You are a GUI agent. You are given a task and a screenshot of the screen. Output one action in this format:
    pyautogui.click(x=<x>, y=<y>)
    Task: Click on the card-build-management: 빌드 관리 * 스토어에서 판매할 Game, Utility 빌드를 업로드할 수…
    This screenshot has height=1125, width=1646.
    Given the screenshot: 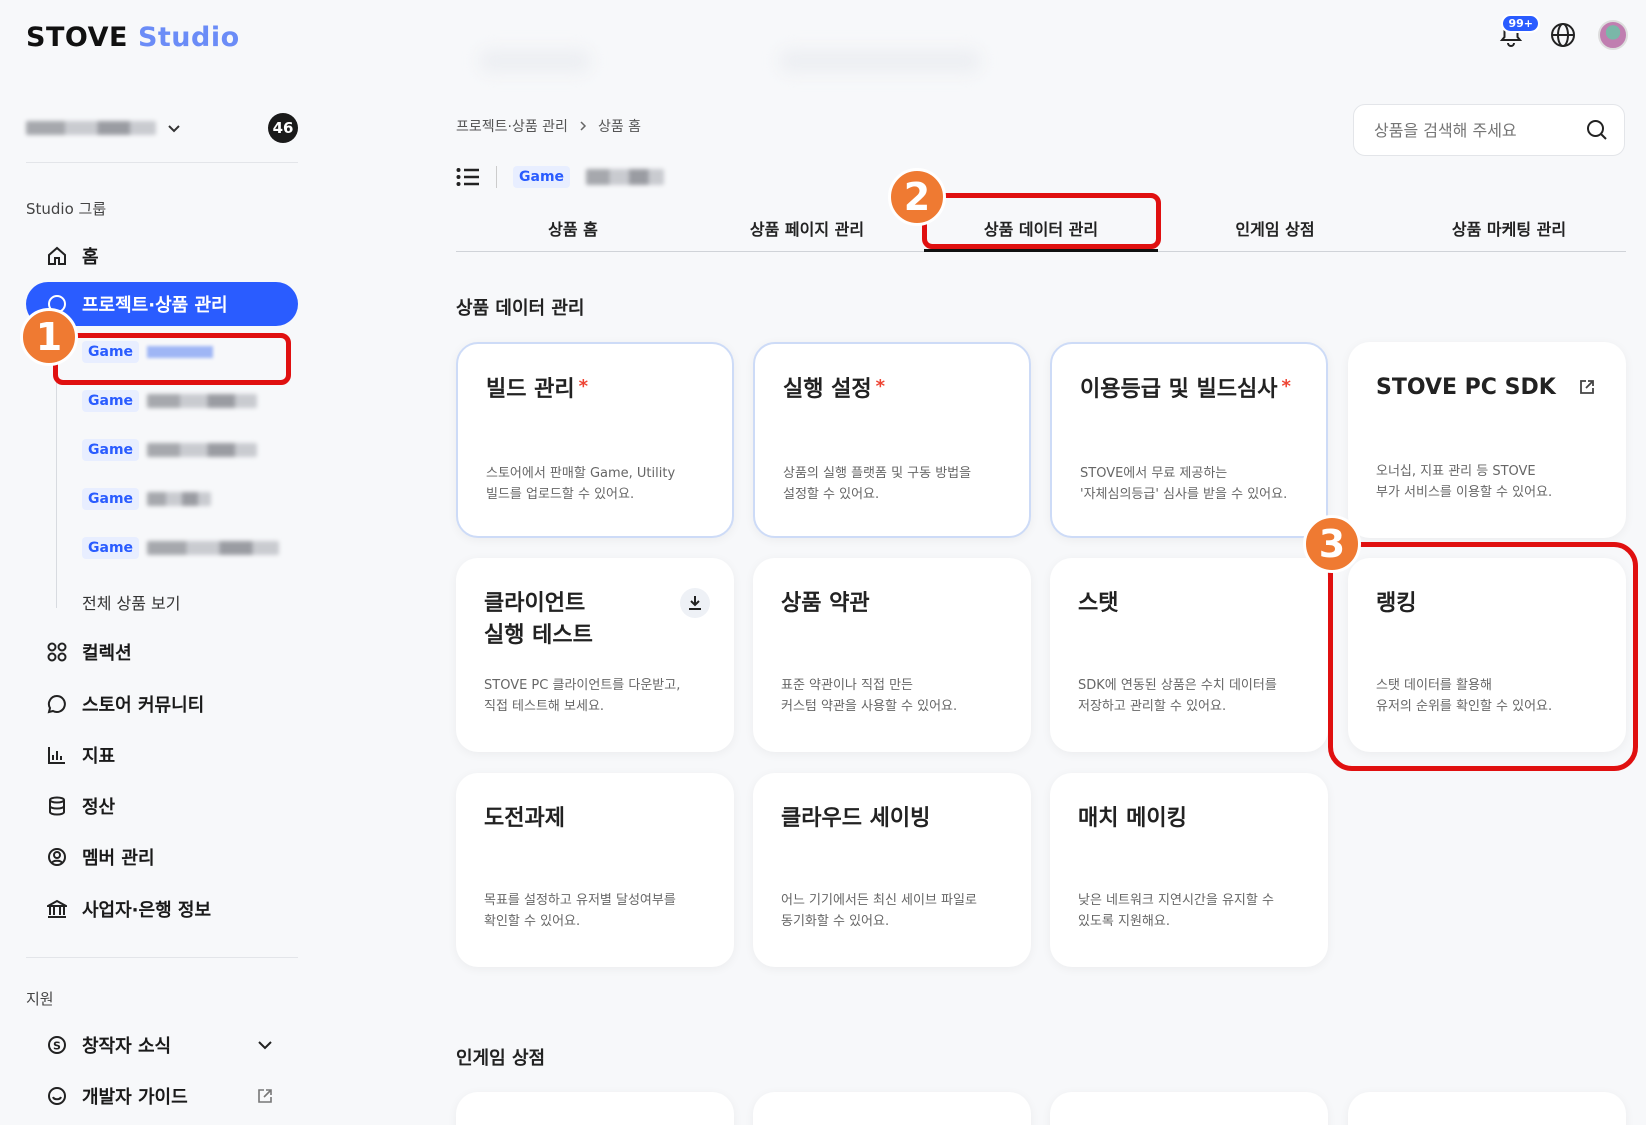 What is the action you would take?
    pyautogui.click(x=595, y=440)
    